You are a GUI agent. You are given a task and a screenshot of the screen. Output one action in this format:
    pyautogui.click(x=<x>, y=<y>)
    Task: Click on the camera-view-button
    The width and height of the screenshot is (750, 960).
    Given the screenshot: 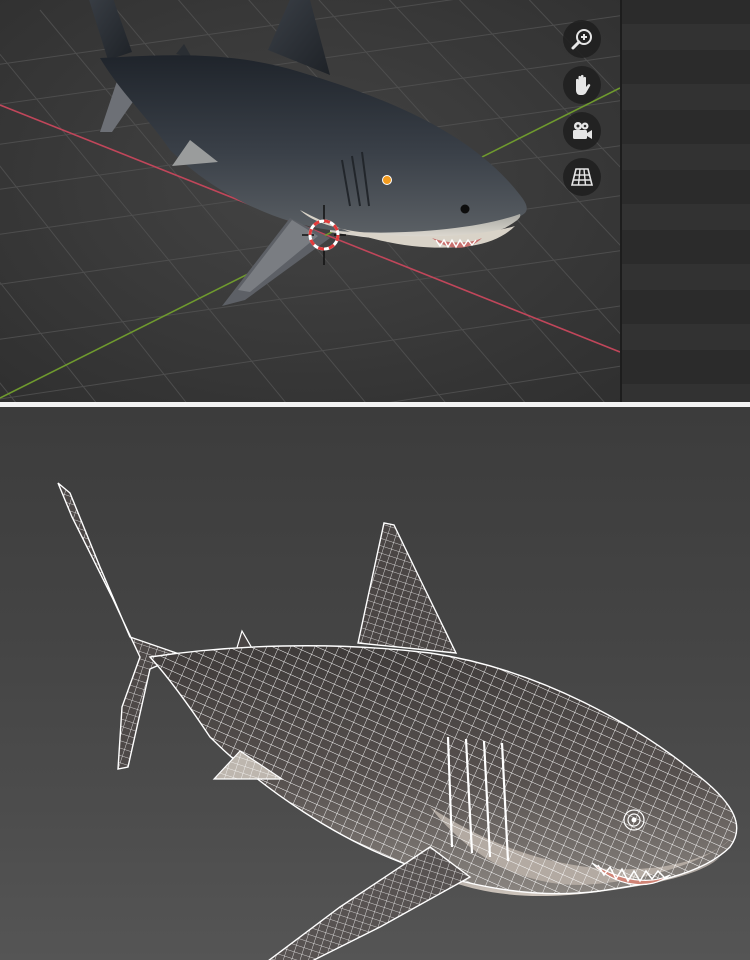 What is the action you would take?
    pyautogui.click(x=582, y=131)
    